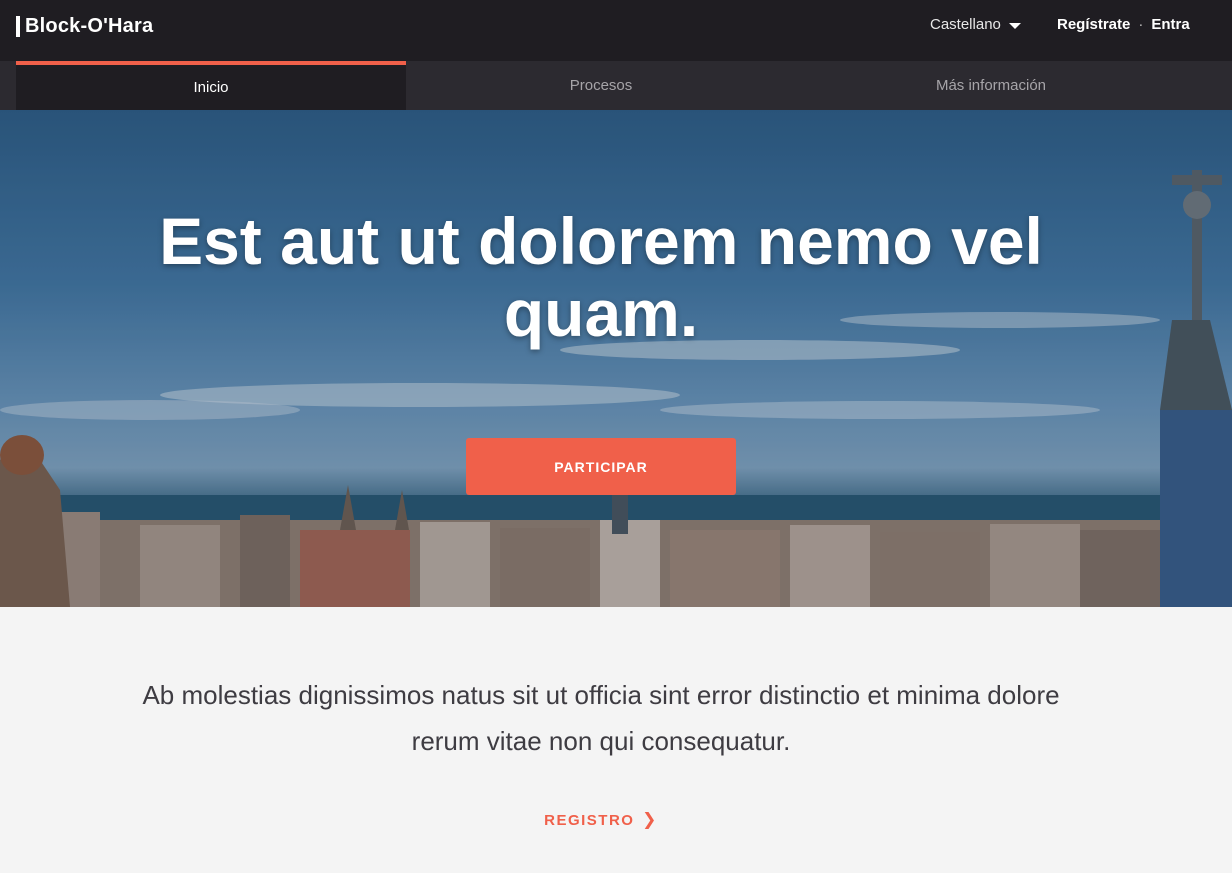 Image resolution: width=1232 pixels, height=873 pixels. Describe the element at coordinates (991, 85) in the screenshot. I see `tab-mas-informacion: Más información` at that location.